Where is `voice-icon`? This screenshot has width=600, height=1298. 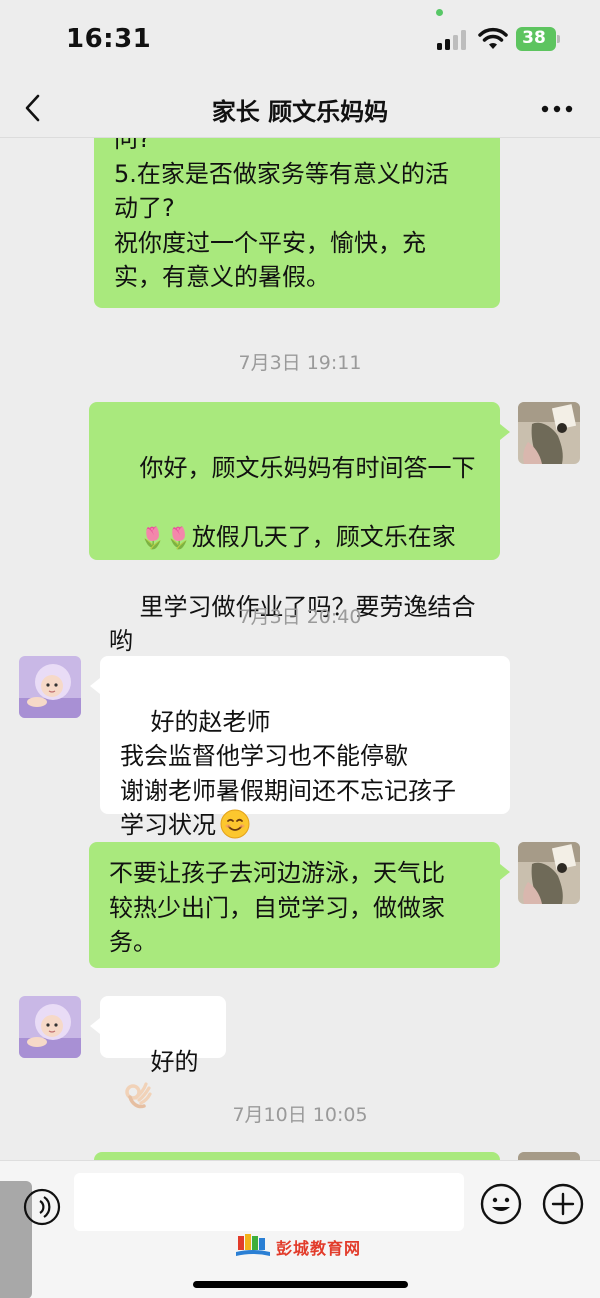 voice-icon is located at coordinates (42, 1207).